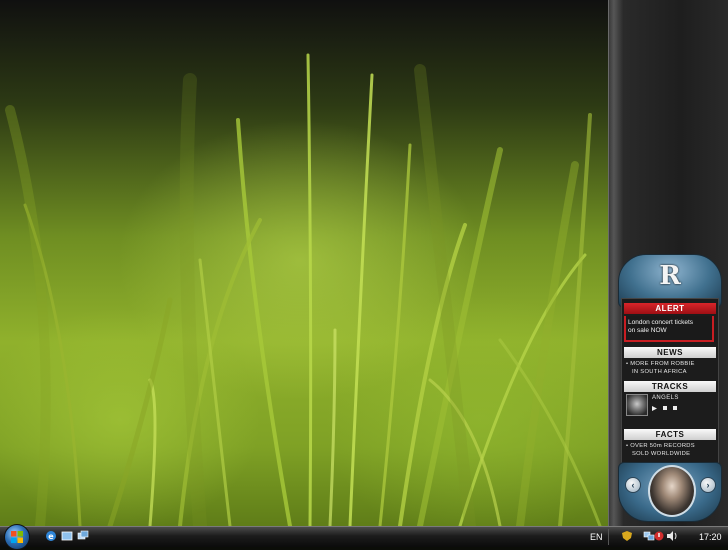 This screenshot has width=728, height=550. Describe the element at coordinates (665, 408) in the screenshot. I see `stop-icon` at that location.